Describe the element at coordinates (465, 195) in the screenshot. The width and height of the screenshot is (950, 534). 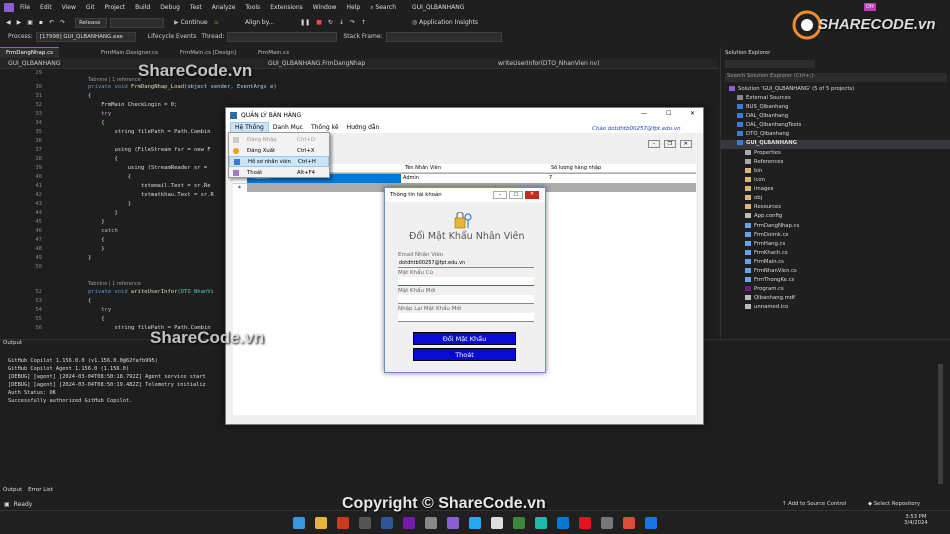
I see `dialog-titlebar: Thông tin tài khoản – ☐ ✕` at that location.